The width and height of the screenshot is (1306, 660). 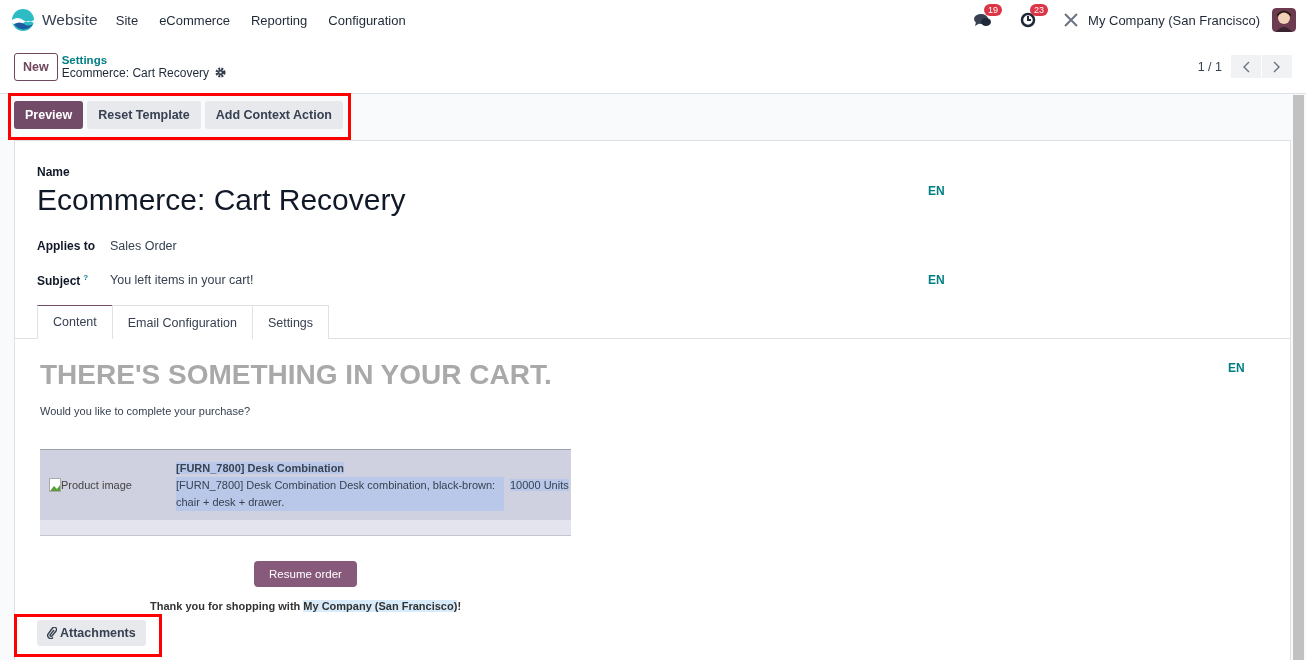 I want to click on message-count: 19, so click(x=993, y=10).